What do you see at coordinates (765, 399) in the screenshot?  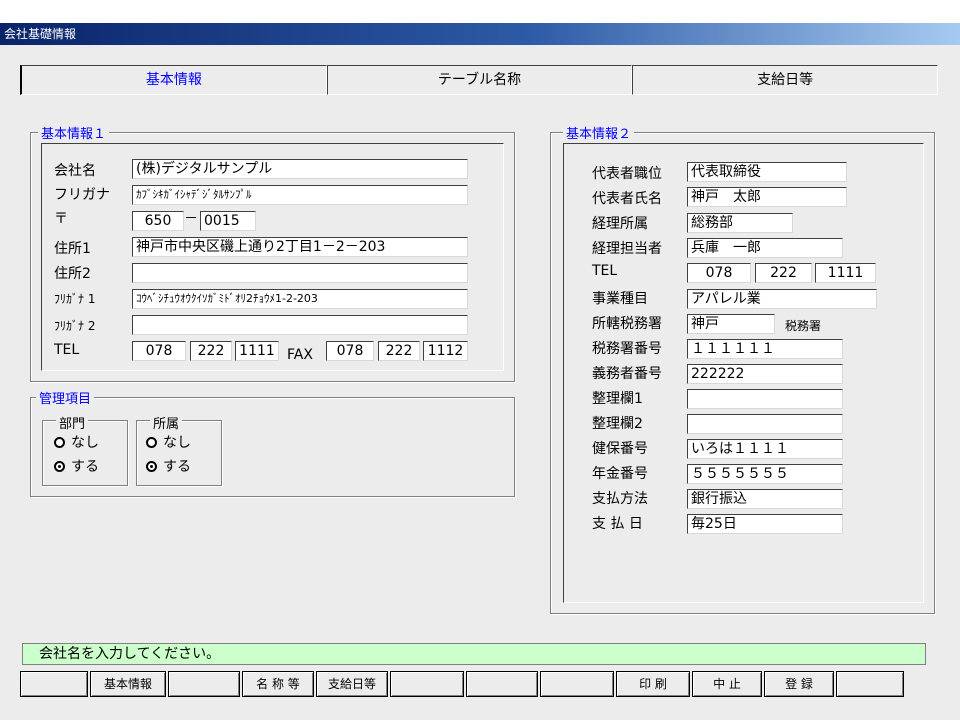 I see `memo1-field` at bounding box center [765, 399].